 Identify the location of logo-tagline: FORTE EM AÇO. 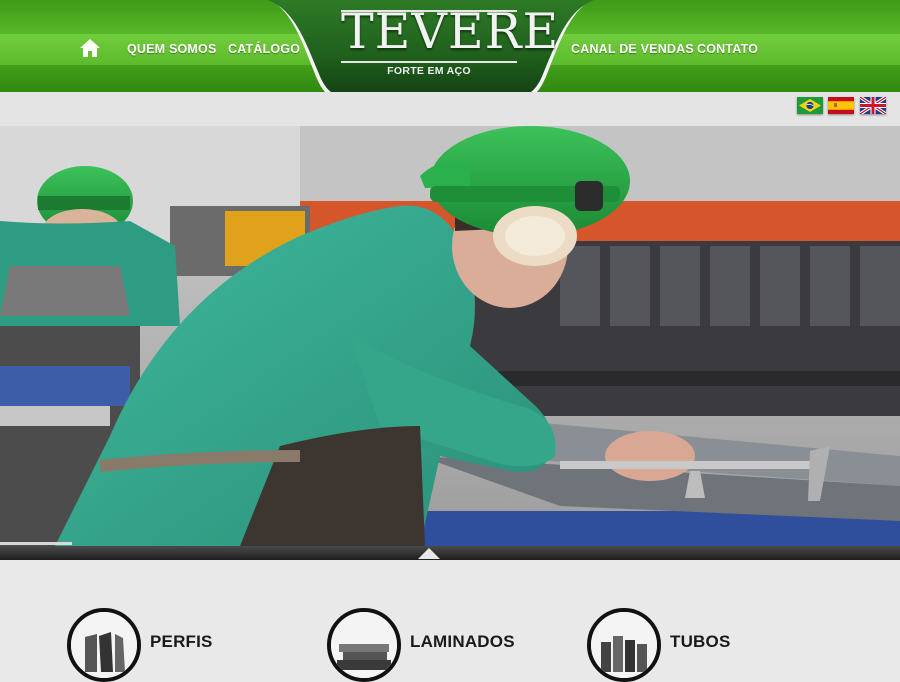
(429, 71).